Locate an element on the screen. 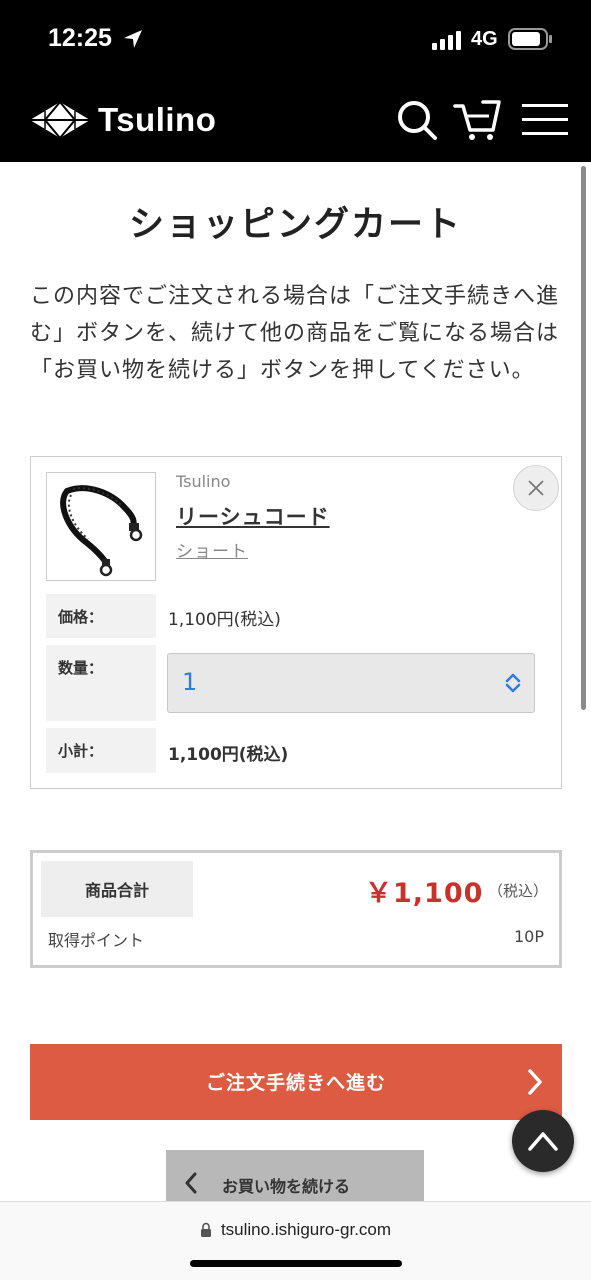  points-label: 取得ポイント is located at coordinates (96, 940).